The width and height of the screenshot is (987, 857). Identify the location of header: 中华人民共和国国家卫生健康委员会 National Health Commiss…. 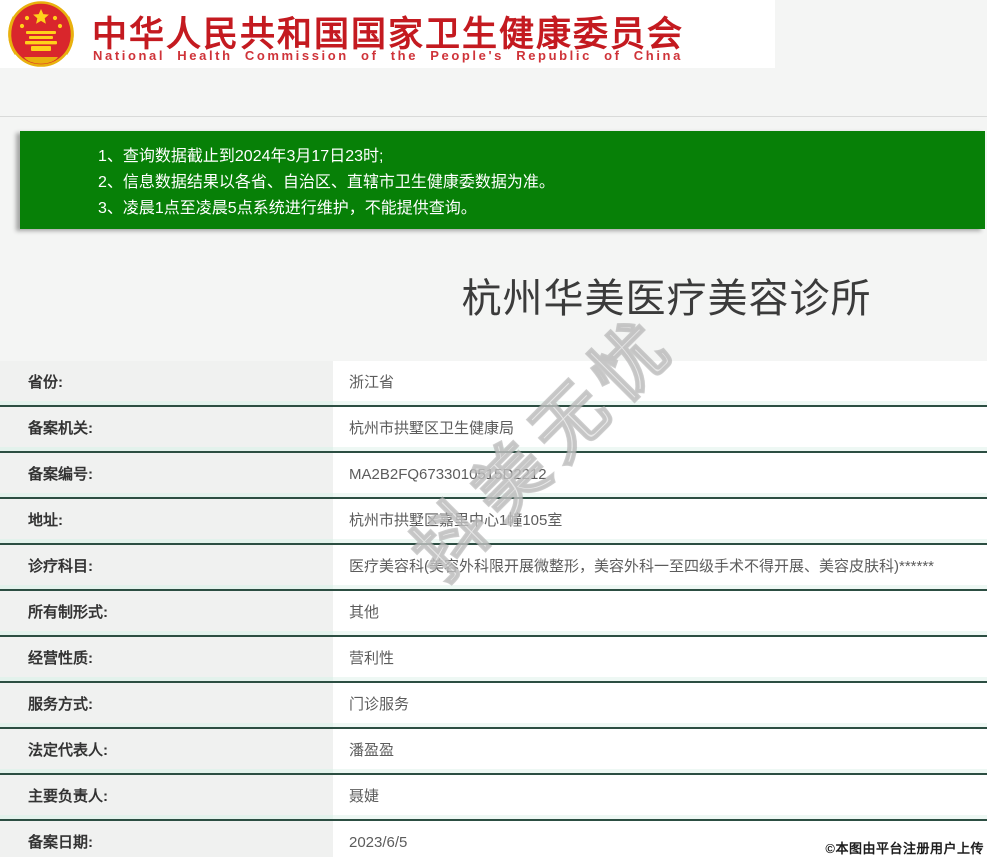
(387, 34).